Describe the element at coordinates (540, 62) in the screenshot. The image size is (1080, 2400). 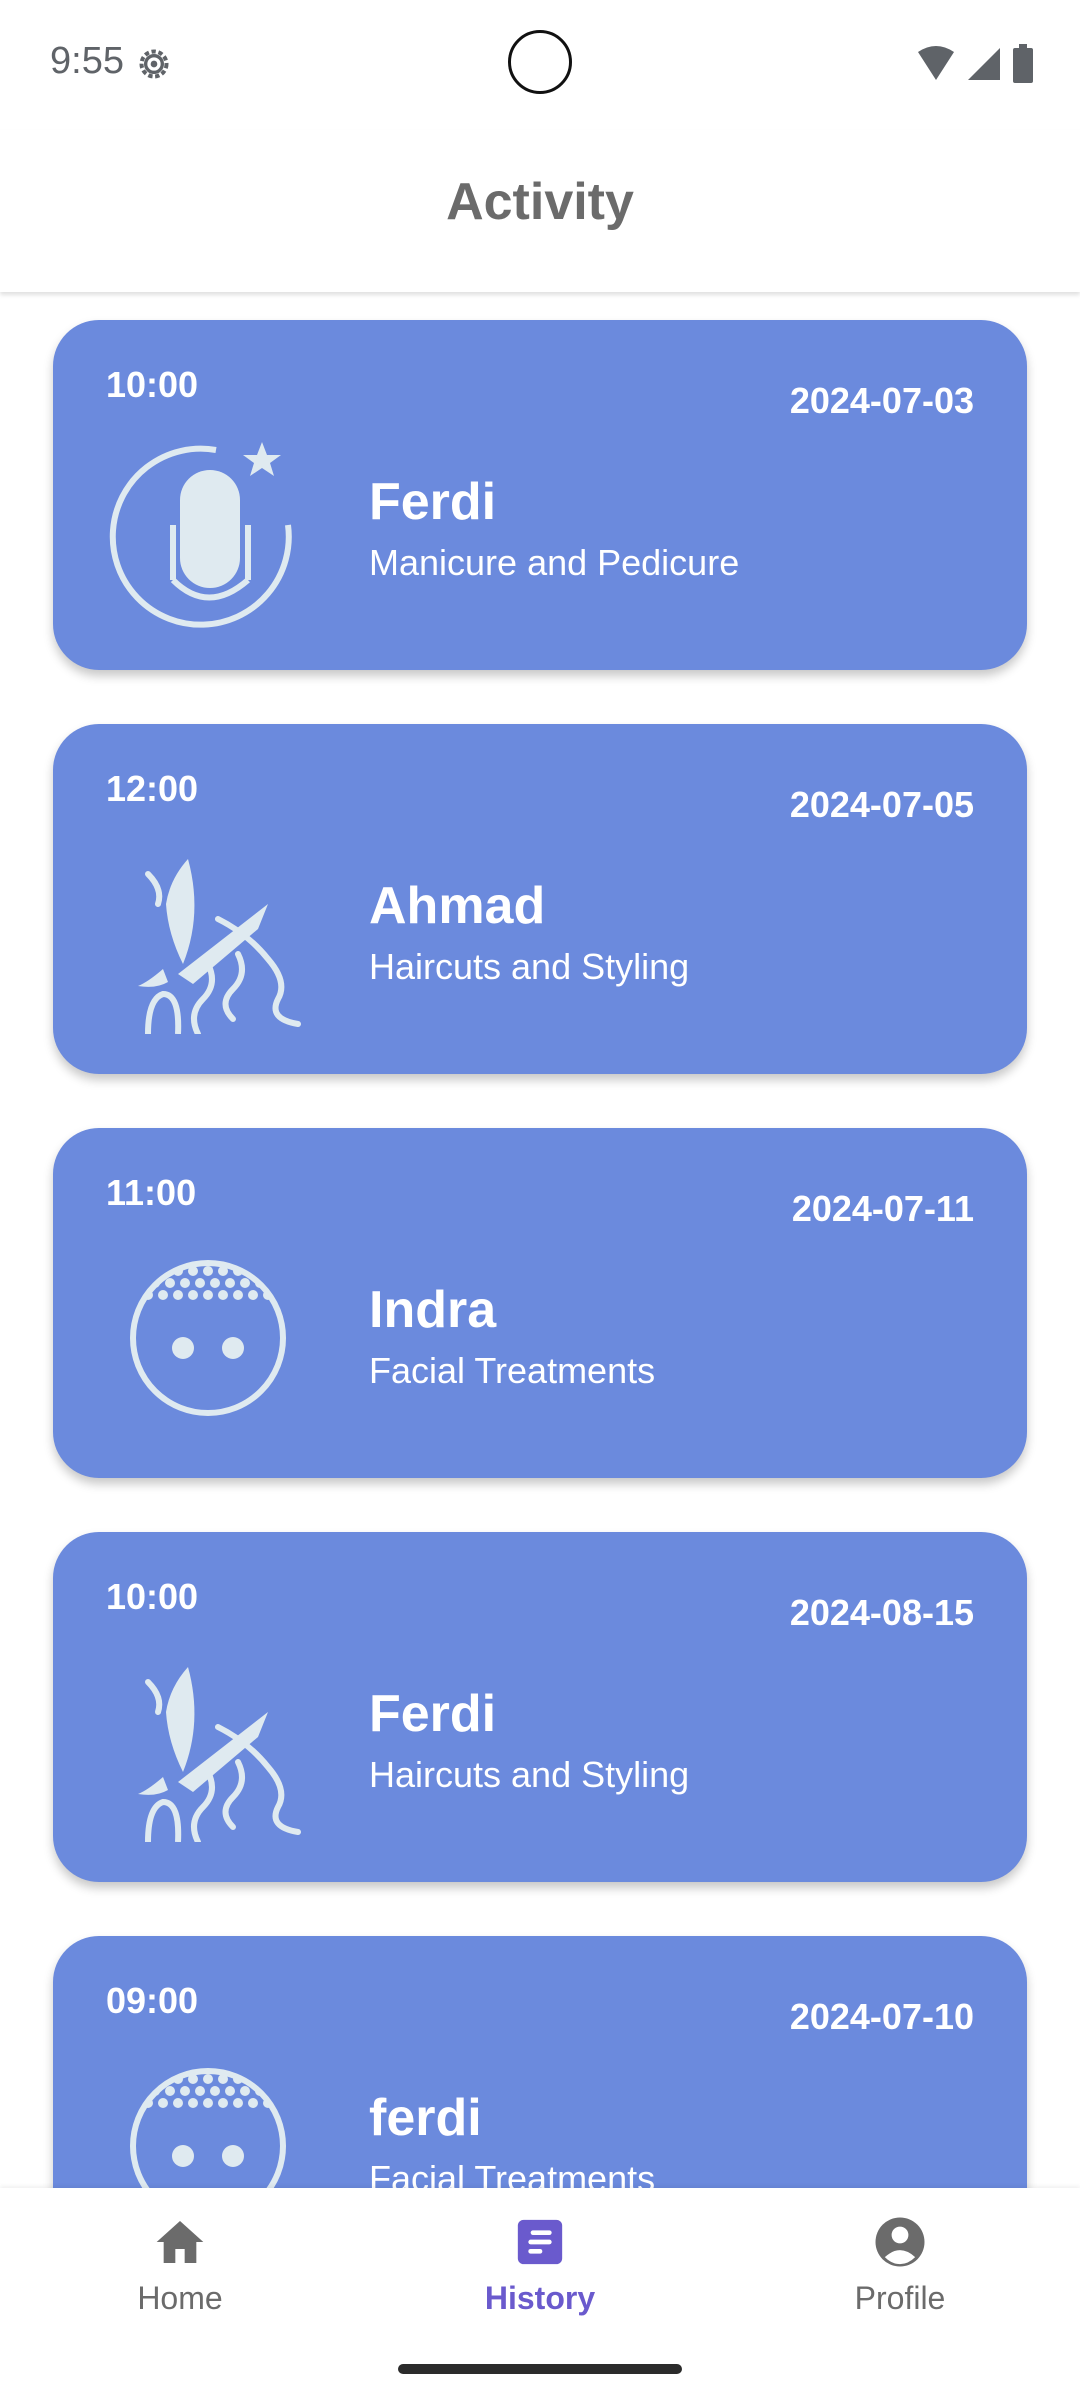
I see `camera-cutout` at that location.